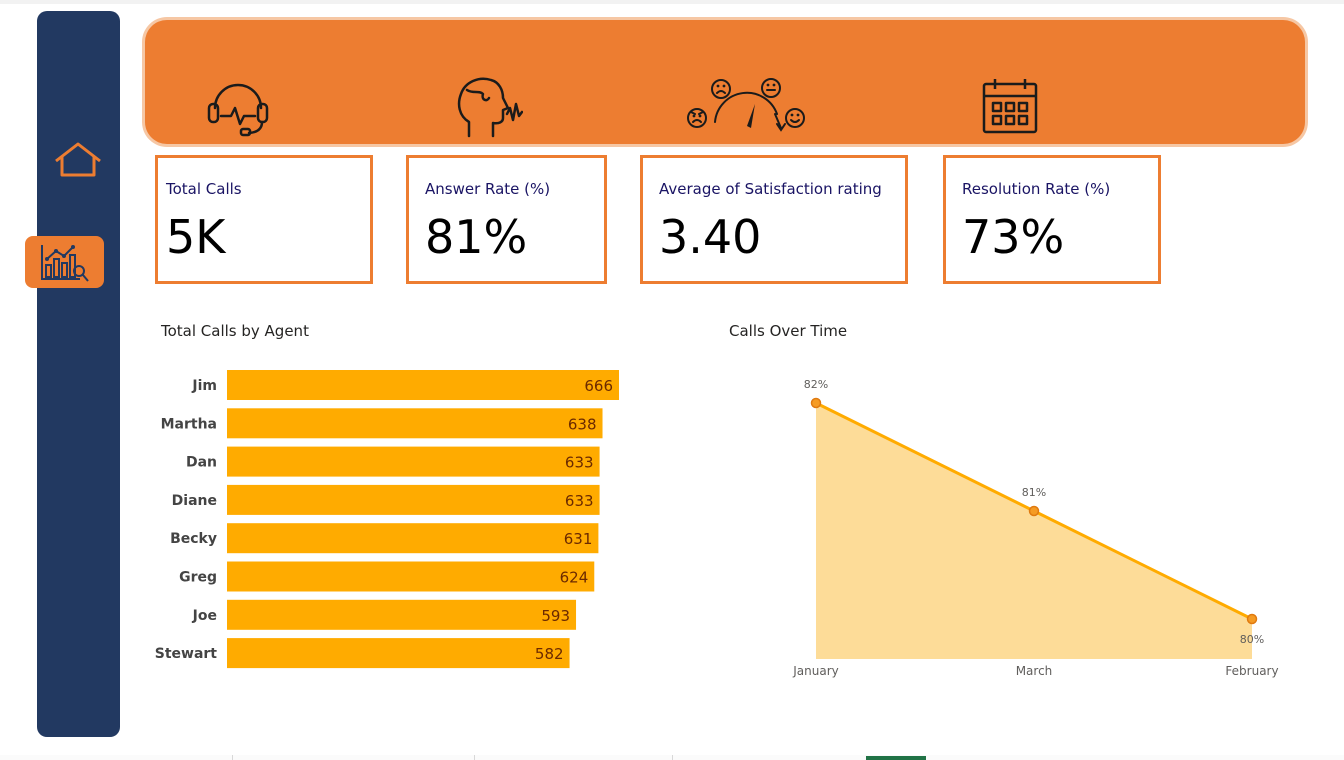 This screenshot has width=1344, height=760. Describe the element at coordinates (413, 499) in the screenshot. I see `bar-diane` at that location.